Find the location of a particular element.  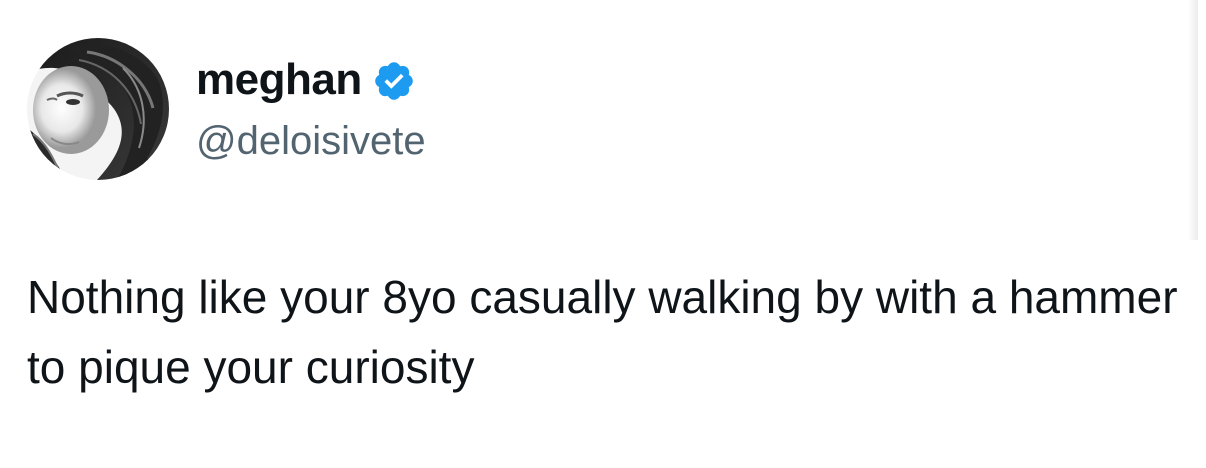

profile-photo-icon is located at coordinates (98, 109).